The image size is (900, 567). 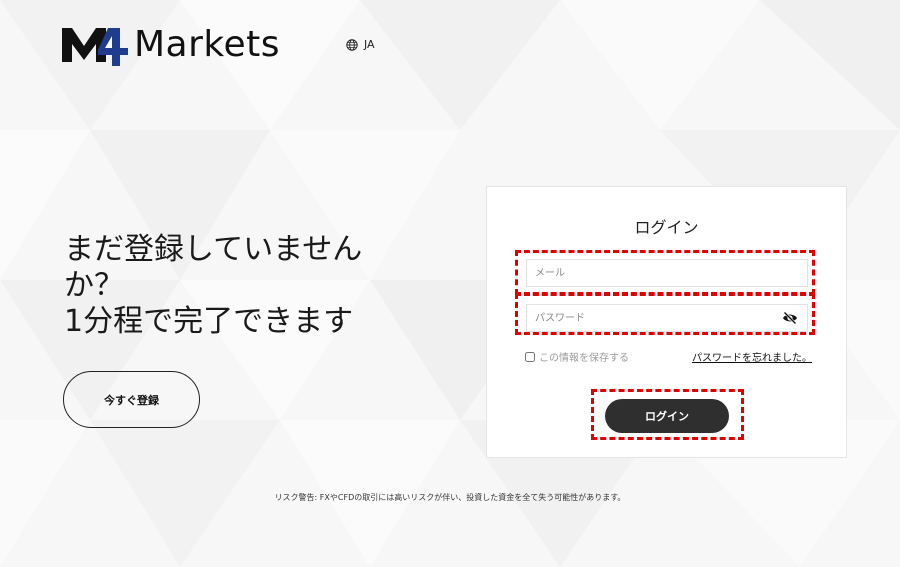 I want to click on remember-me: この情報を保存する, so click(x=577, y=356).